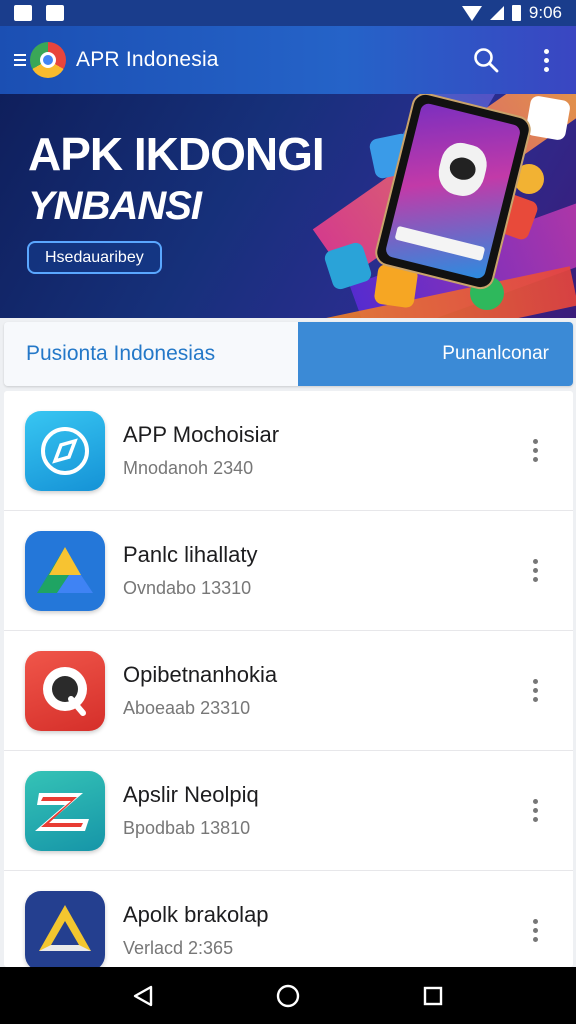  I want to click on navigation-bar, so click(288, 995).